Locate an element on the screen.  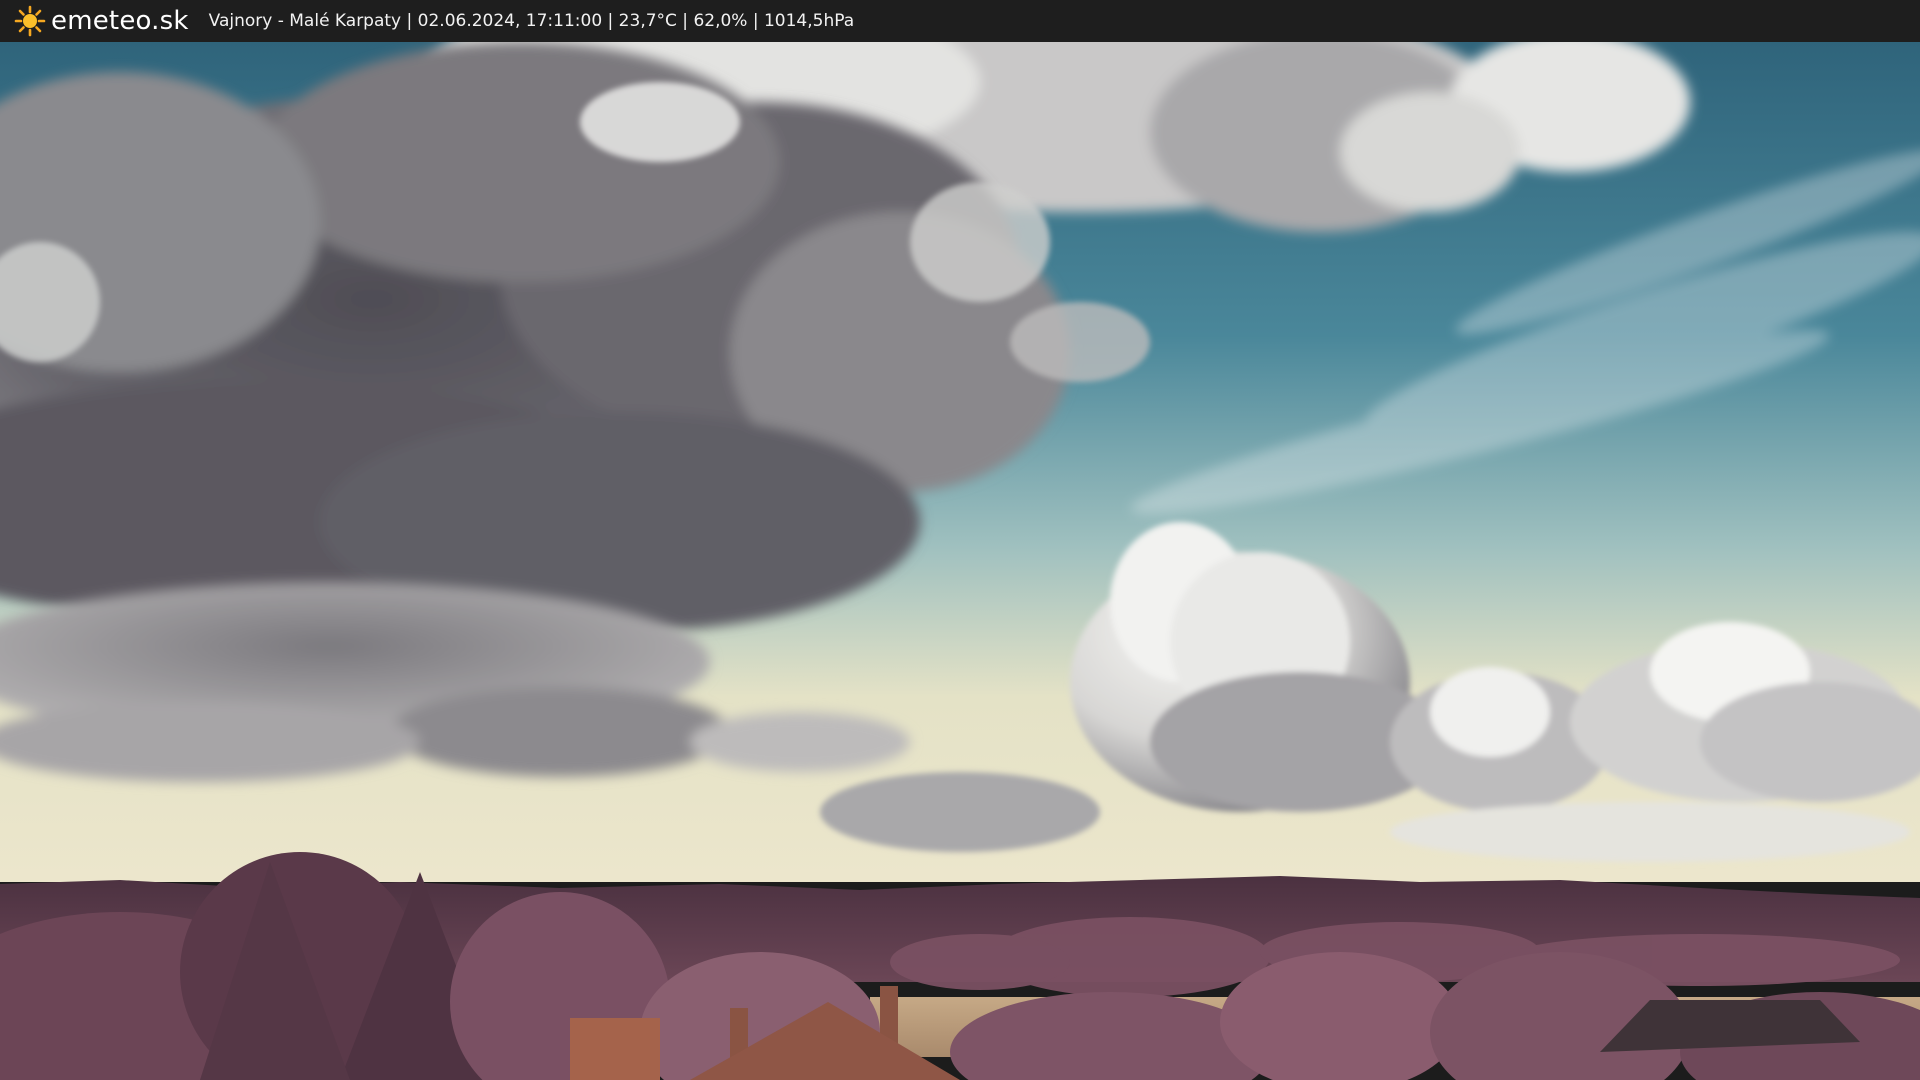
brand-logo: emeteo.sk is located at coordinates (101, 21).